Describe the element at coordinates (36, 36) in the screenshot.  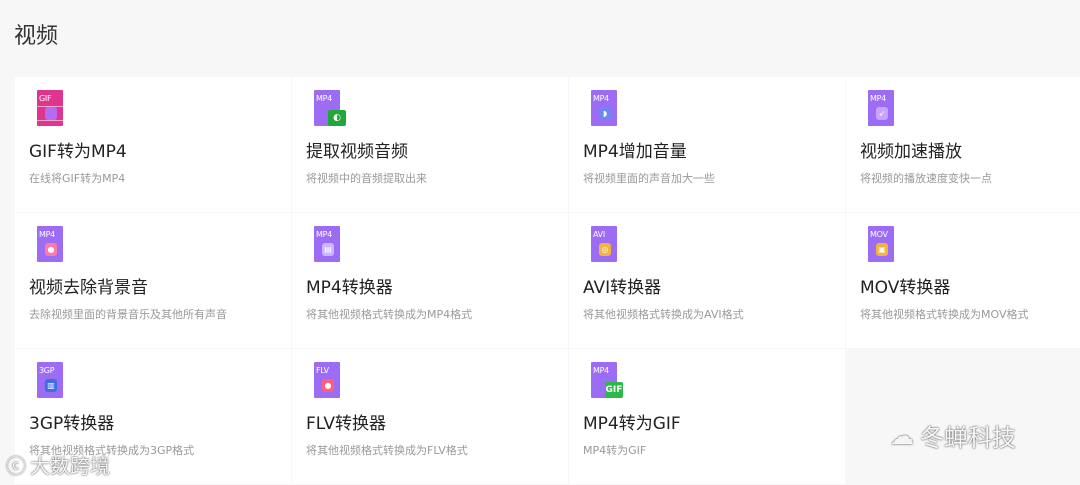
I see `section-title: 视频` at that location.